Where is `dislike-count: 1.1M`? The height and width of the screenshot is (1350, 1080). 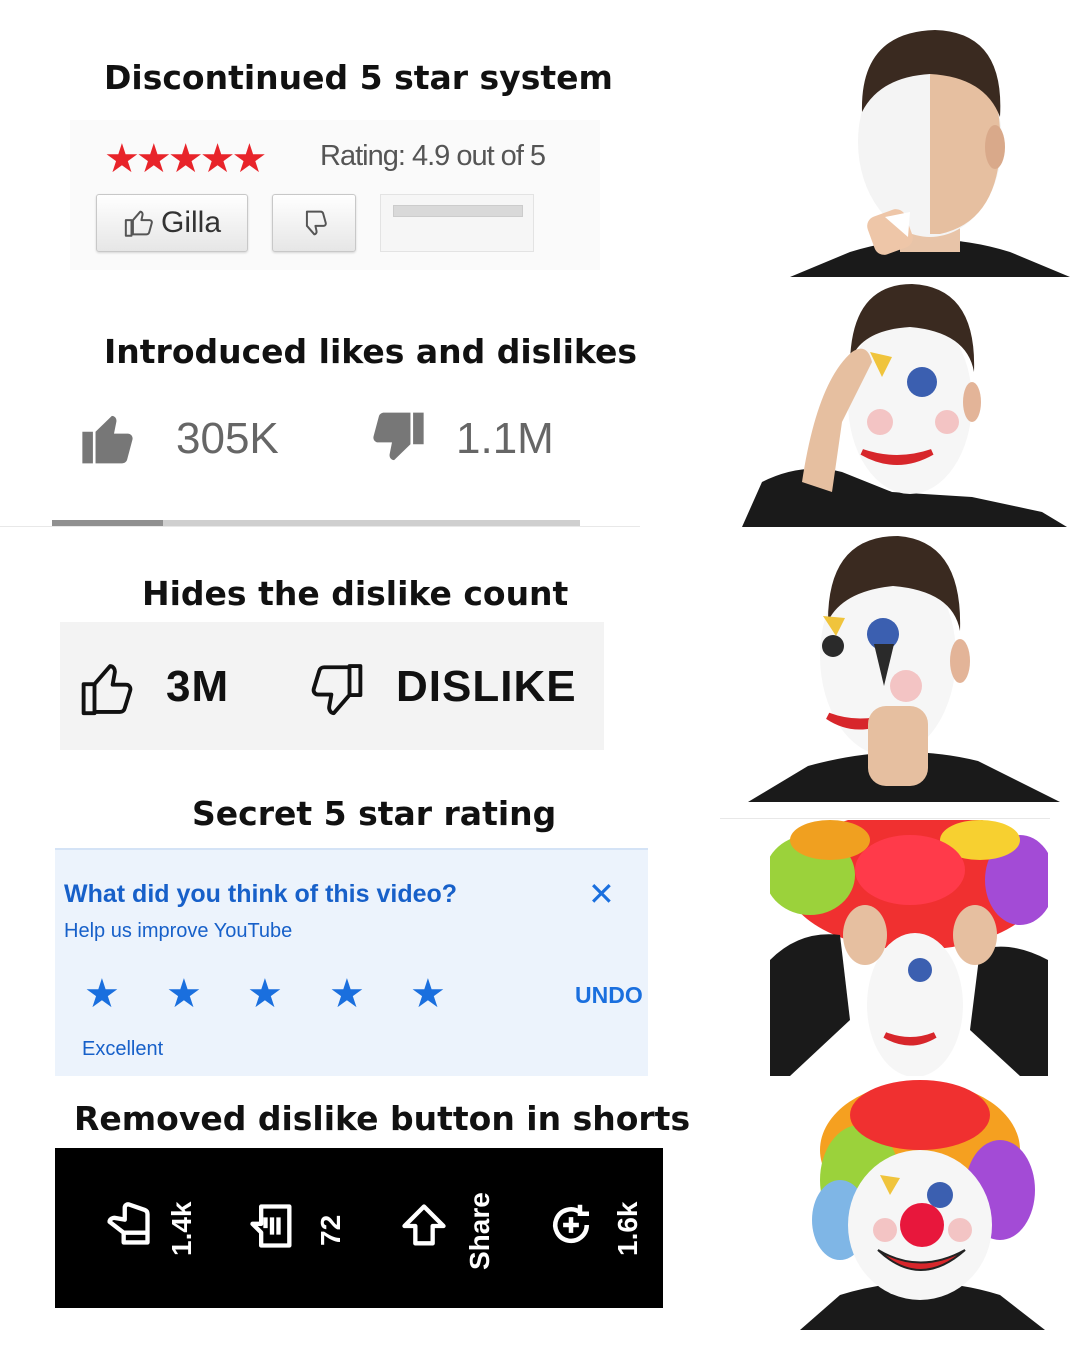 dislike-count: 1.1M is located at coordinates (505, 438).